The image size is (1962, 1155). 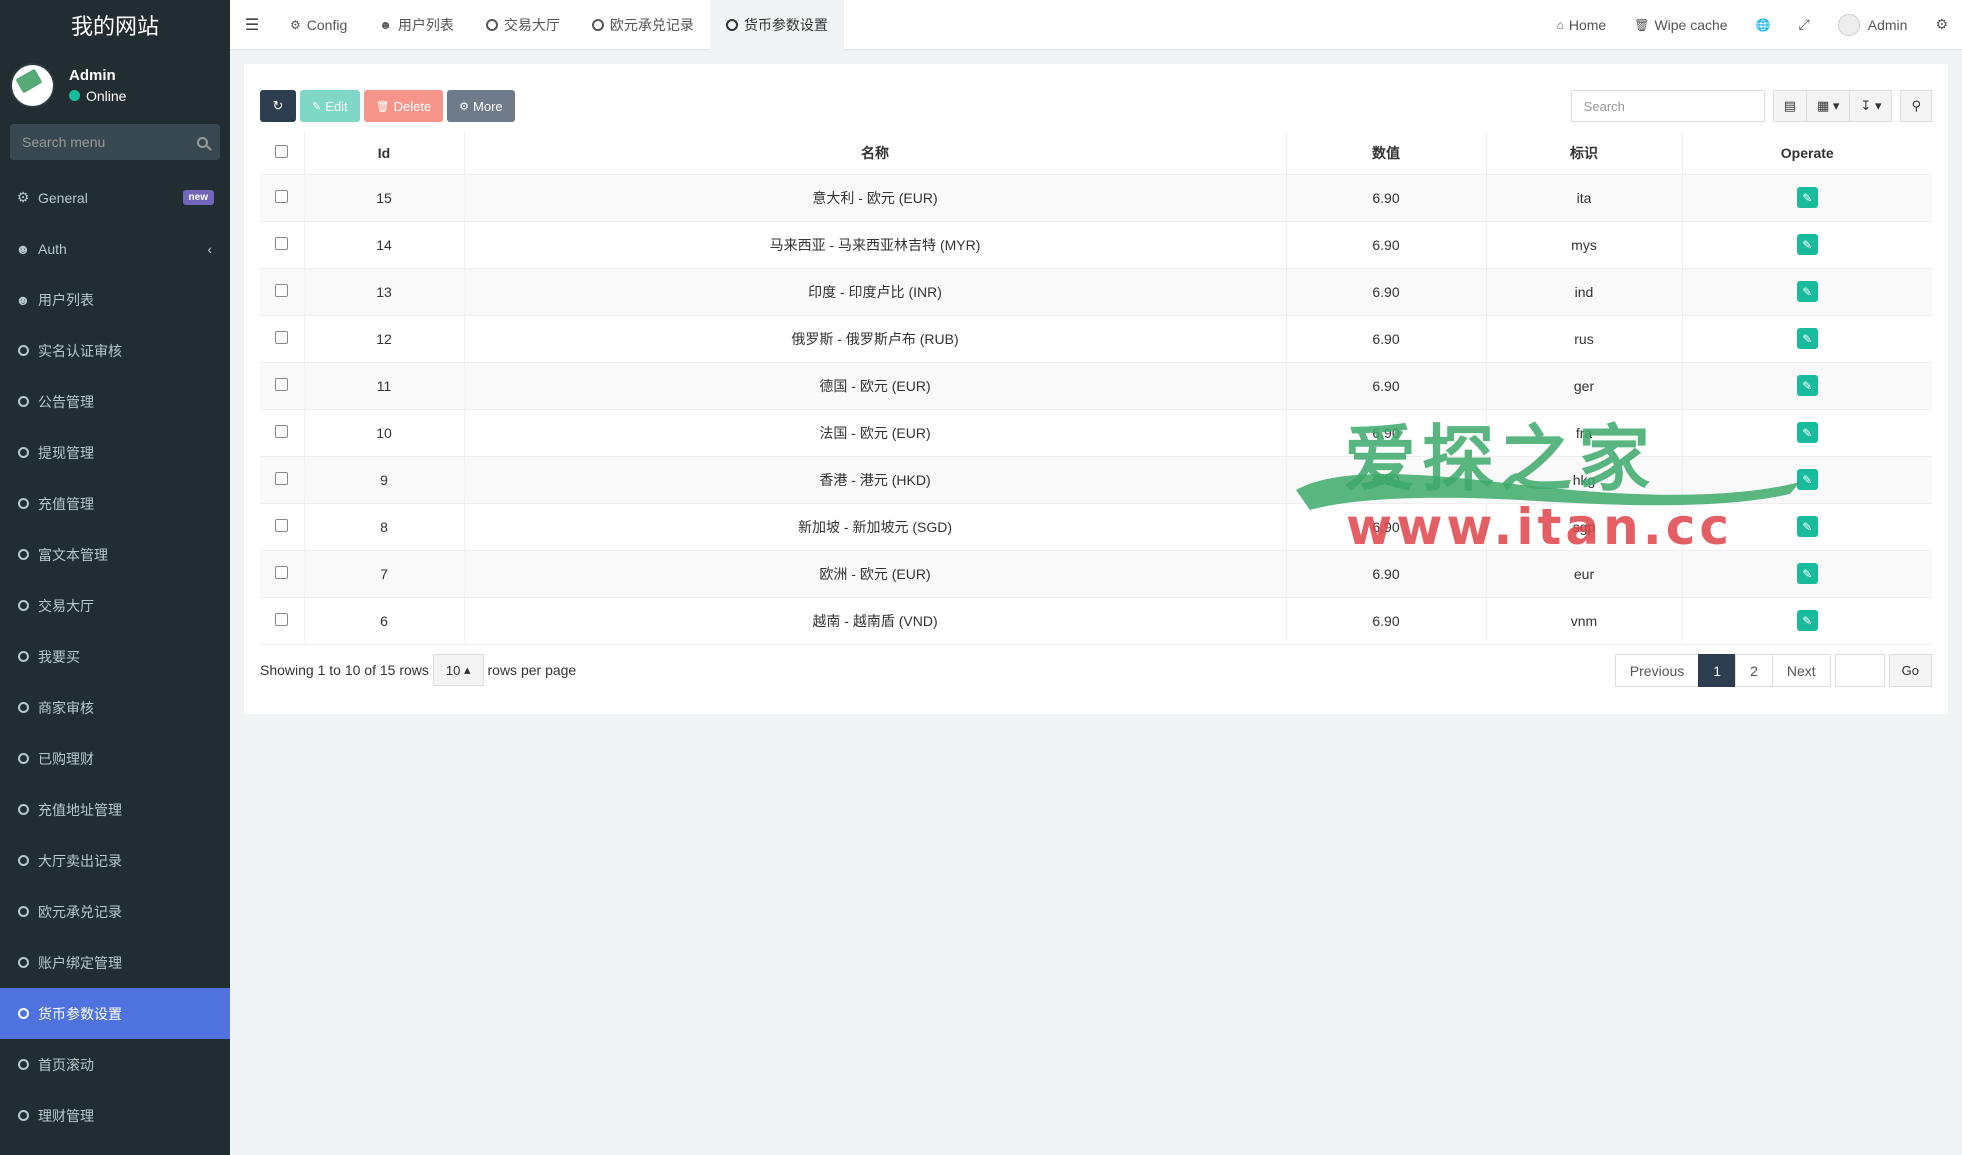 What do you see at coordinates (1667, 106) in the screenshot?
I see `search-input` at bounding box center [1667, 106].